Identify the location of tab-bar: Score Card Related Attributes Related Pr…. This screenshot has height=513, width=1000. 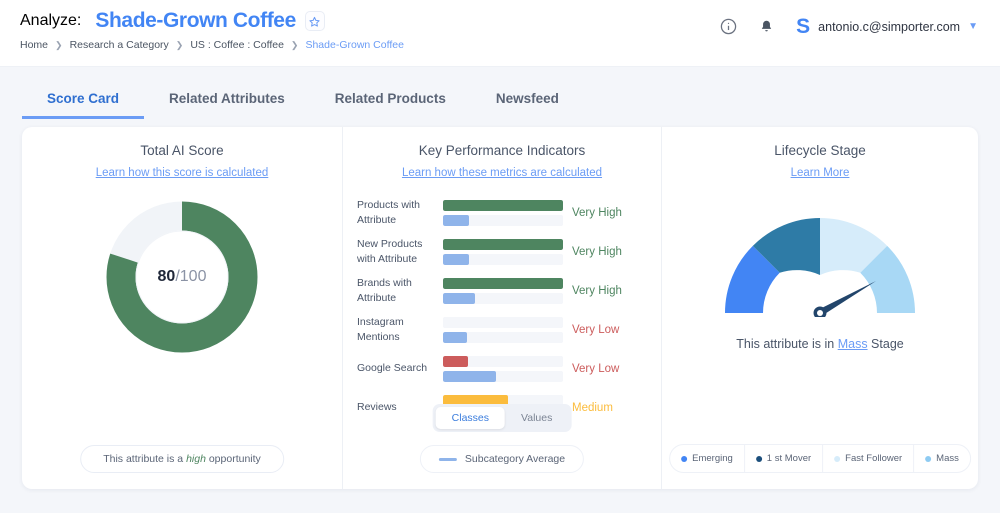
(500, 93).